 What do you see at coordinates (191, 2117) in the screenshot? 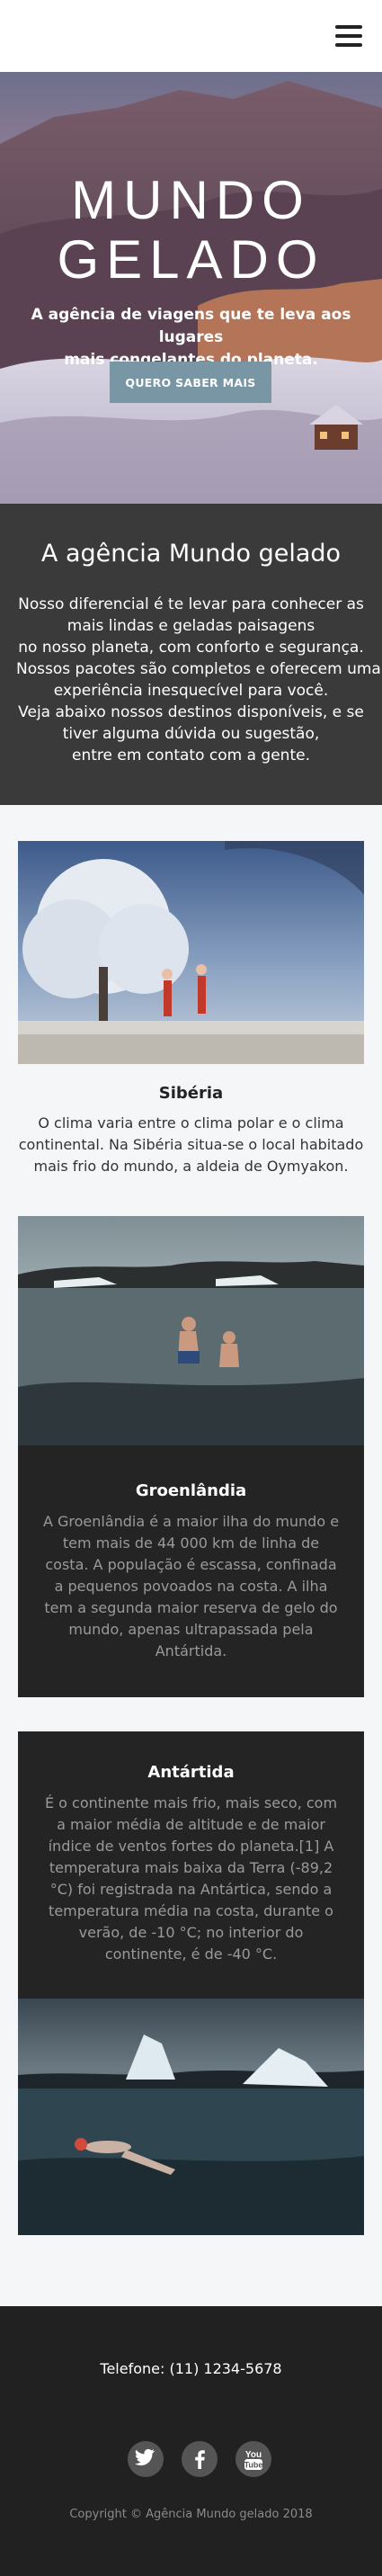
I see `antartida-image` at bounding box center [191, 2117].